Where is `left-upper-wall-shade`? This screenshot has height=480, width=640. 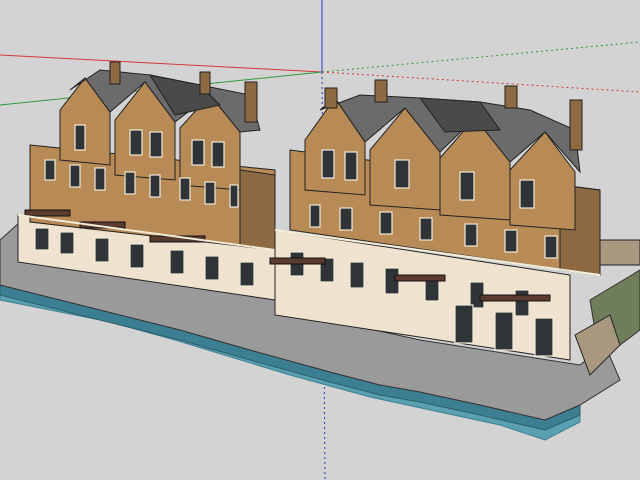
left-upper-wall-shade is located at coordinates (257, 210).